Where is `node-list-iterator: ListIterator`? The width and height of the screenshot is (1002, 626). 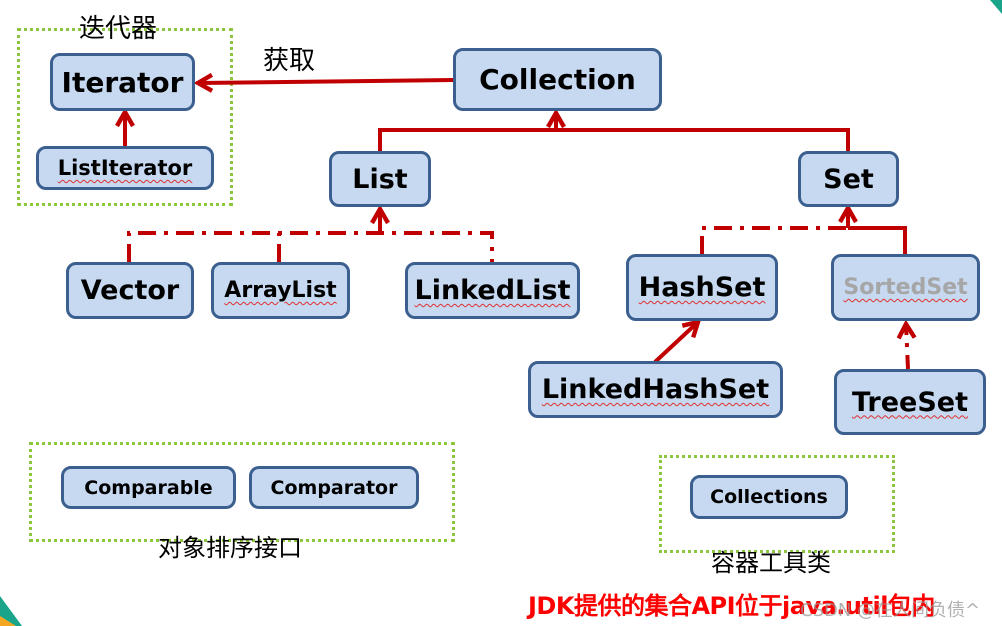 node-list-iterator: ListIterator is located at coordinates (125, 168).